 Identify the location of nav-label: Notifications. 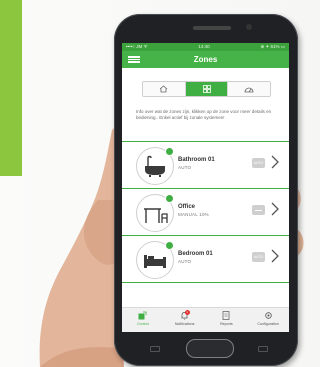
(184, 324).